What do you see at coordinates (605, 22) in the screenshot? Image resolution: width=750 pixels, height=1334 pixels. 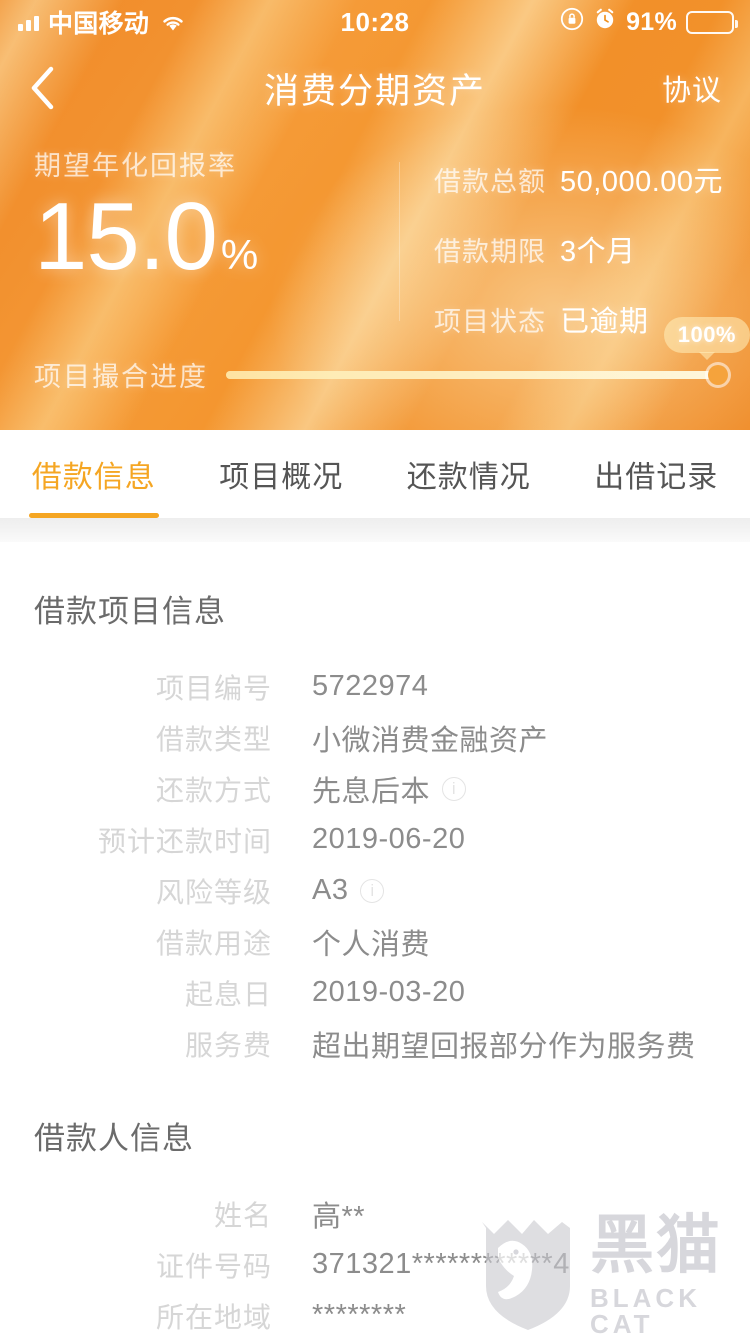 I see `alarm-clock-icon` at bounding box center [605, 22].